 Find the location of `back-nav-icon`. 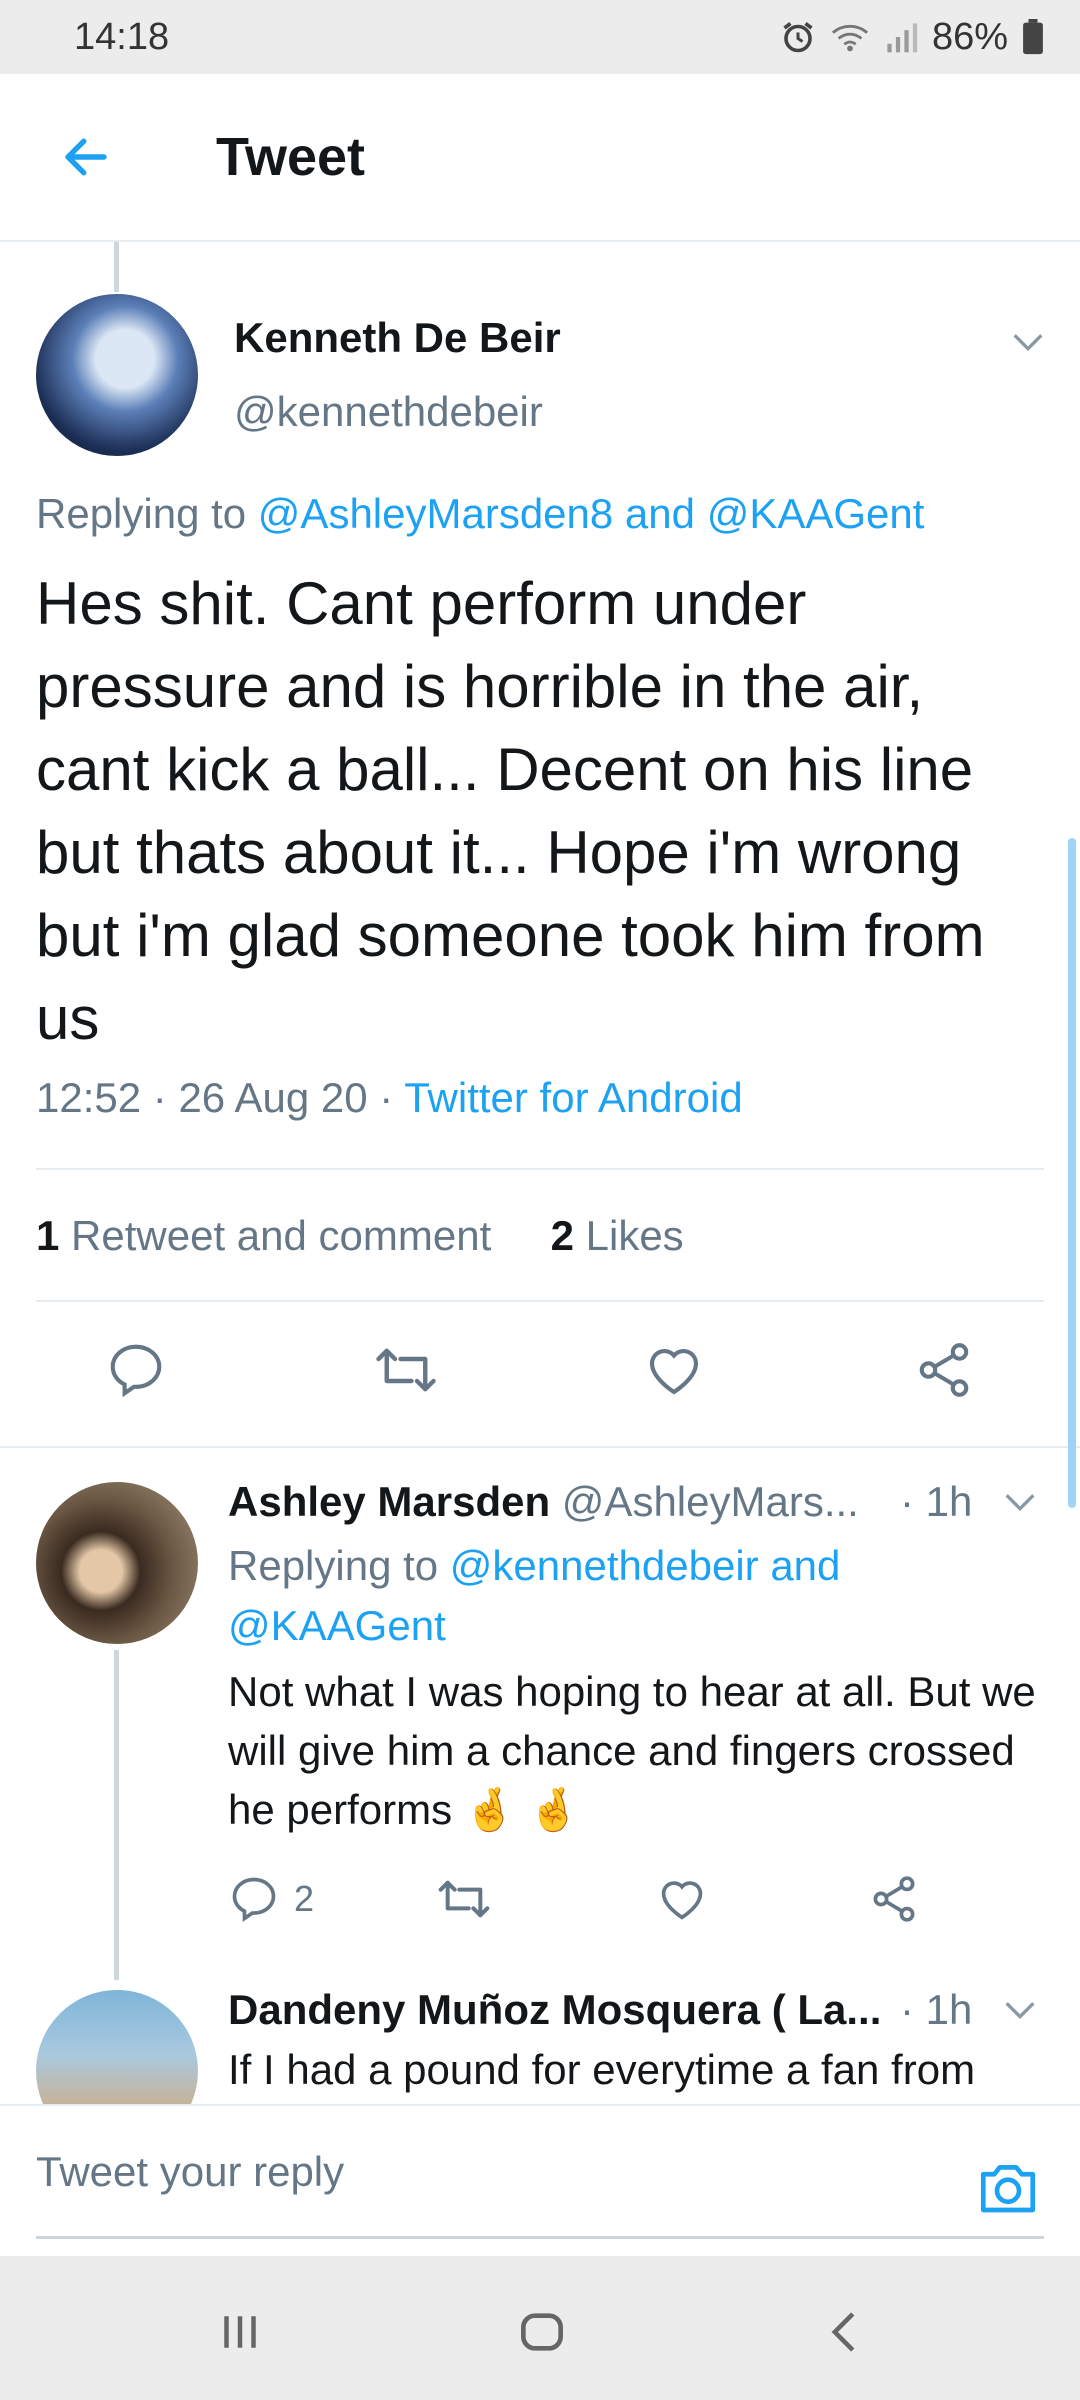

back-nav-icon is located at coordinates (843, 2332).